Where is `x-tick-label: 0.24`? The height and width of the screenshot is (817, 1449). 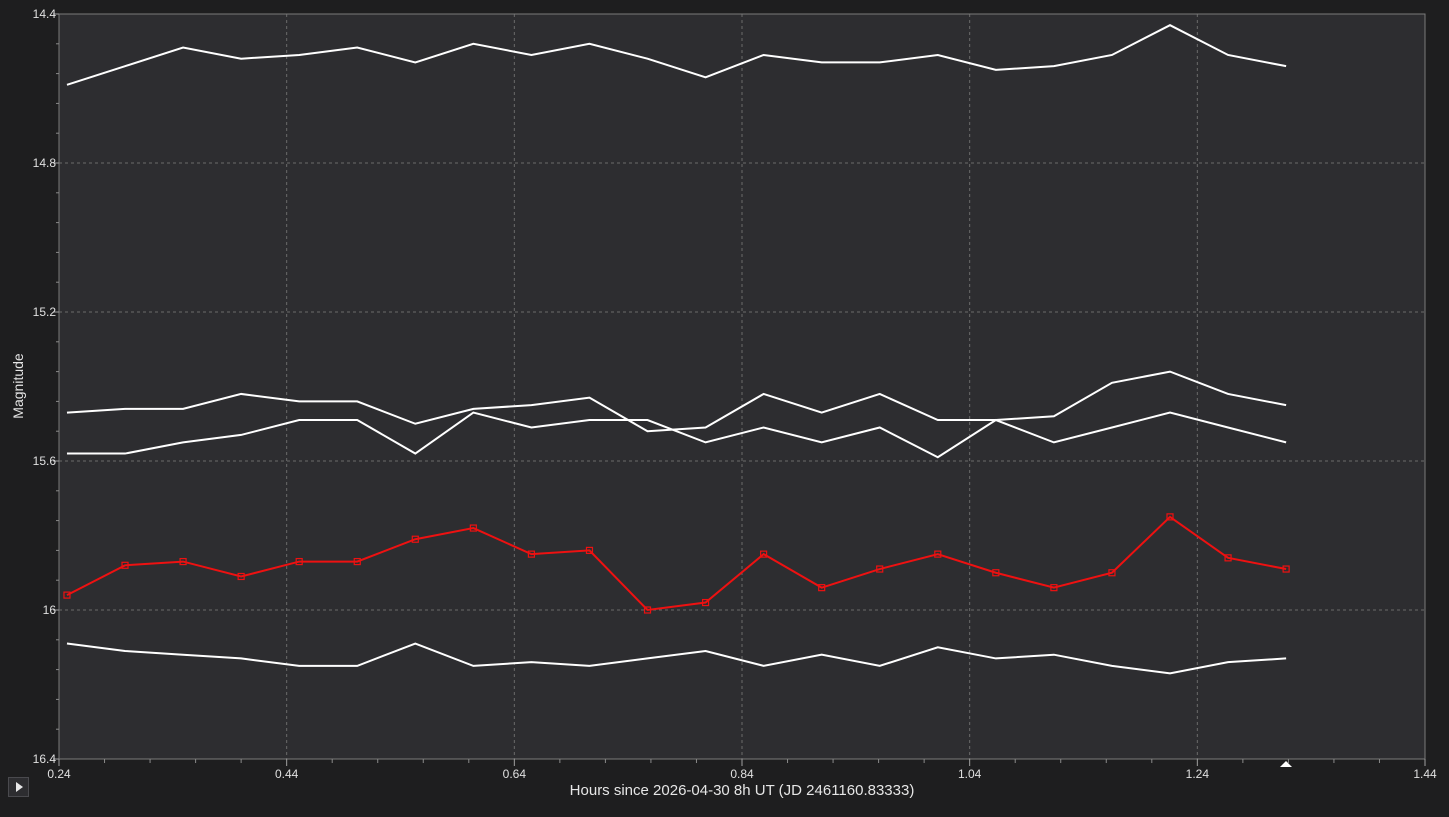
x-tick-label: 0.24 is located at coordinates (59, 774).